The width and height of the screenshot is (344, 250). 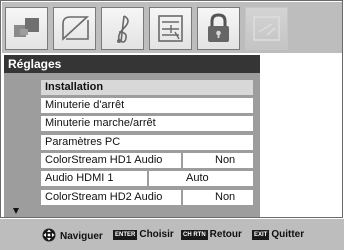 What do you see at coordinates (85, 105) in the screenshot?
I see `menu-item-label: Minuterie d'arrêt` at bounding box center [85, 105].